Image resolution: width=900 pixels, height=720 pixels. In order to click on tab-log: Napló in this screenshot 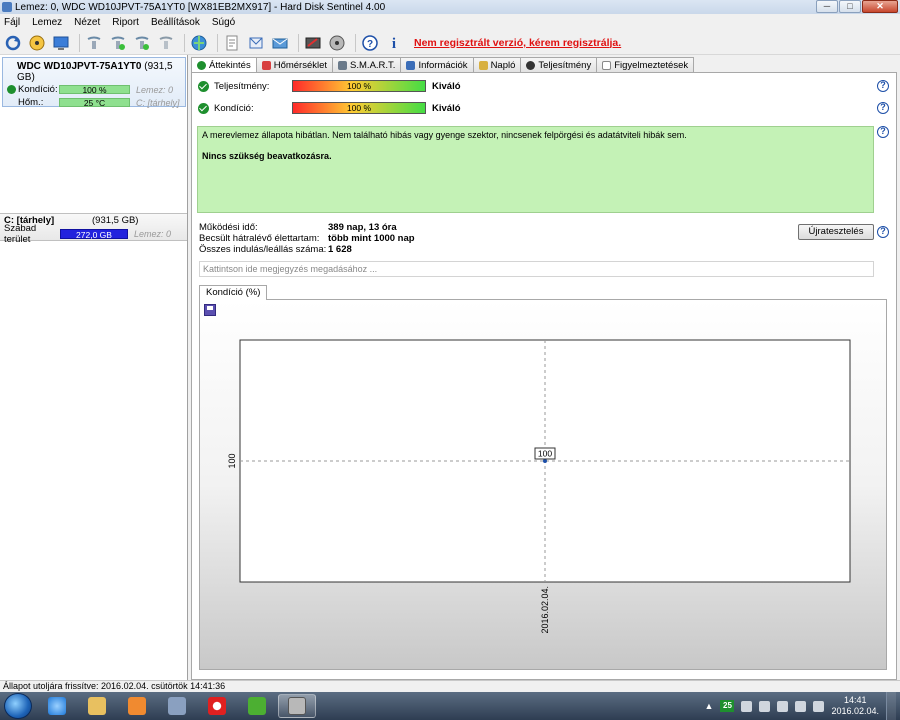, I will do `click(497, 64)`.